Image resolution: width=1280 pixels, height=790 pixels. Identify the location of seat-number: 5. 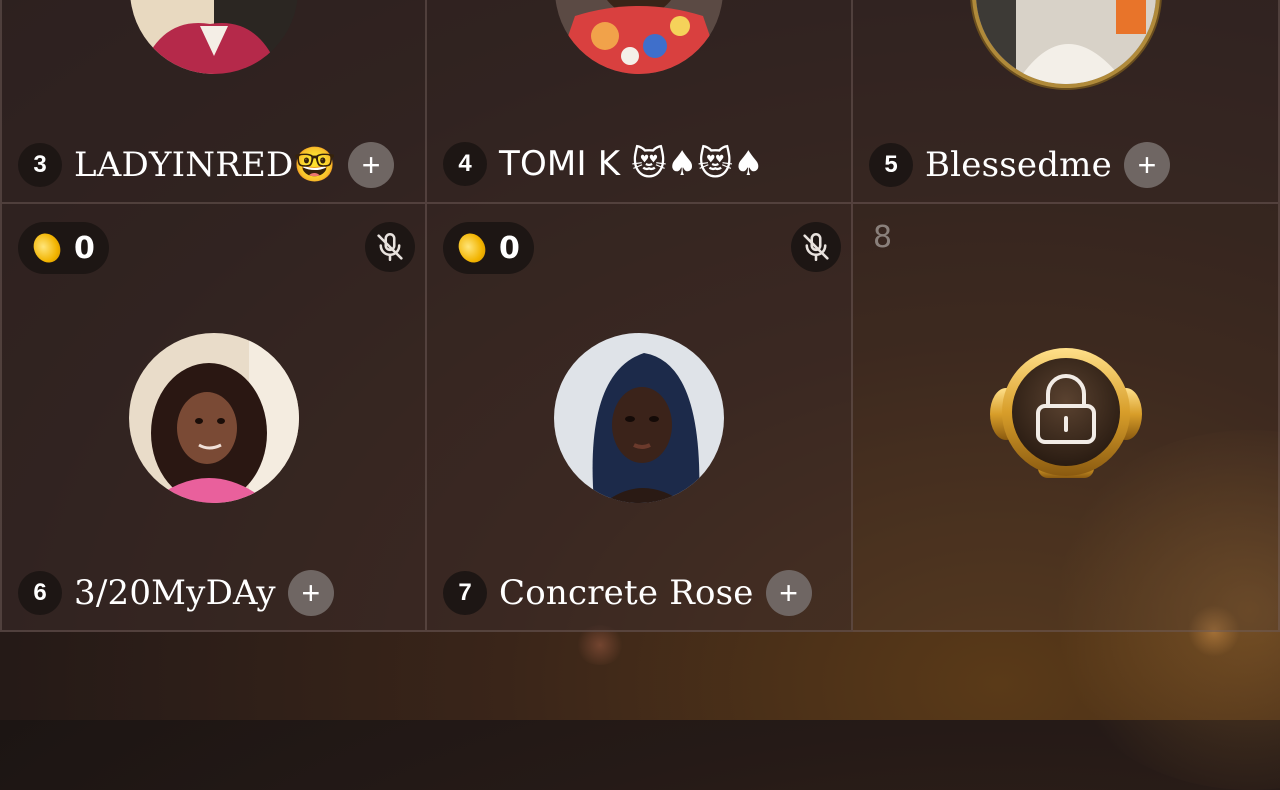
(891, 165).